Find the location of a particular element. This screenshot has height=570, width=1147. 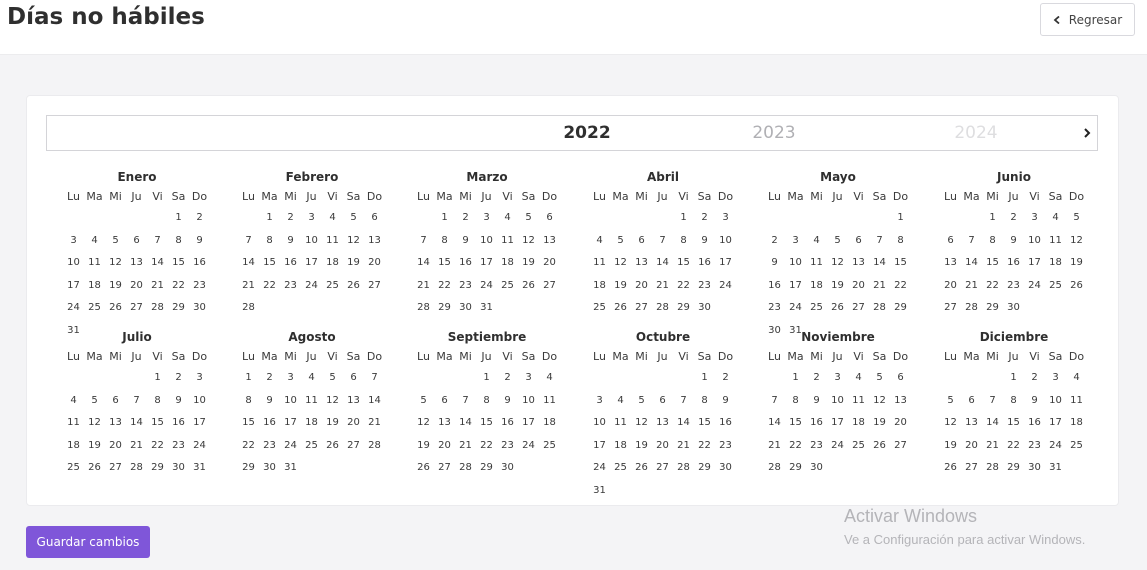

day-cell: 31 is located at coordinates (199, 470).